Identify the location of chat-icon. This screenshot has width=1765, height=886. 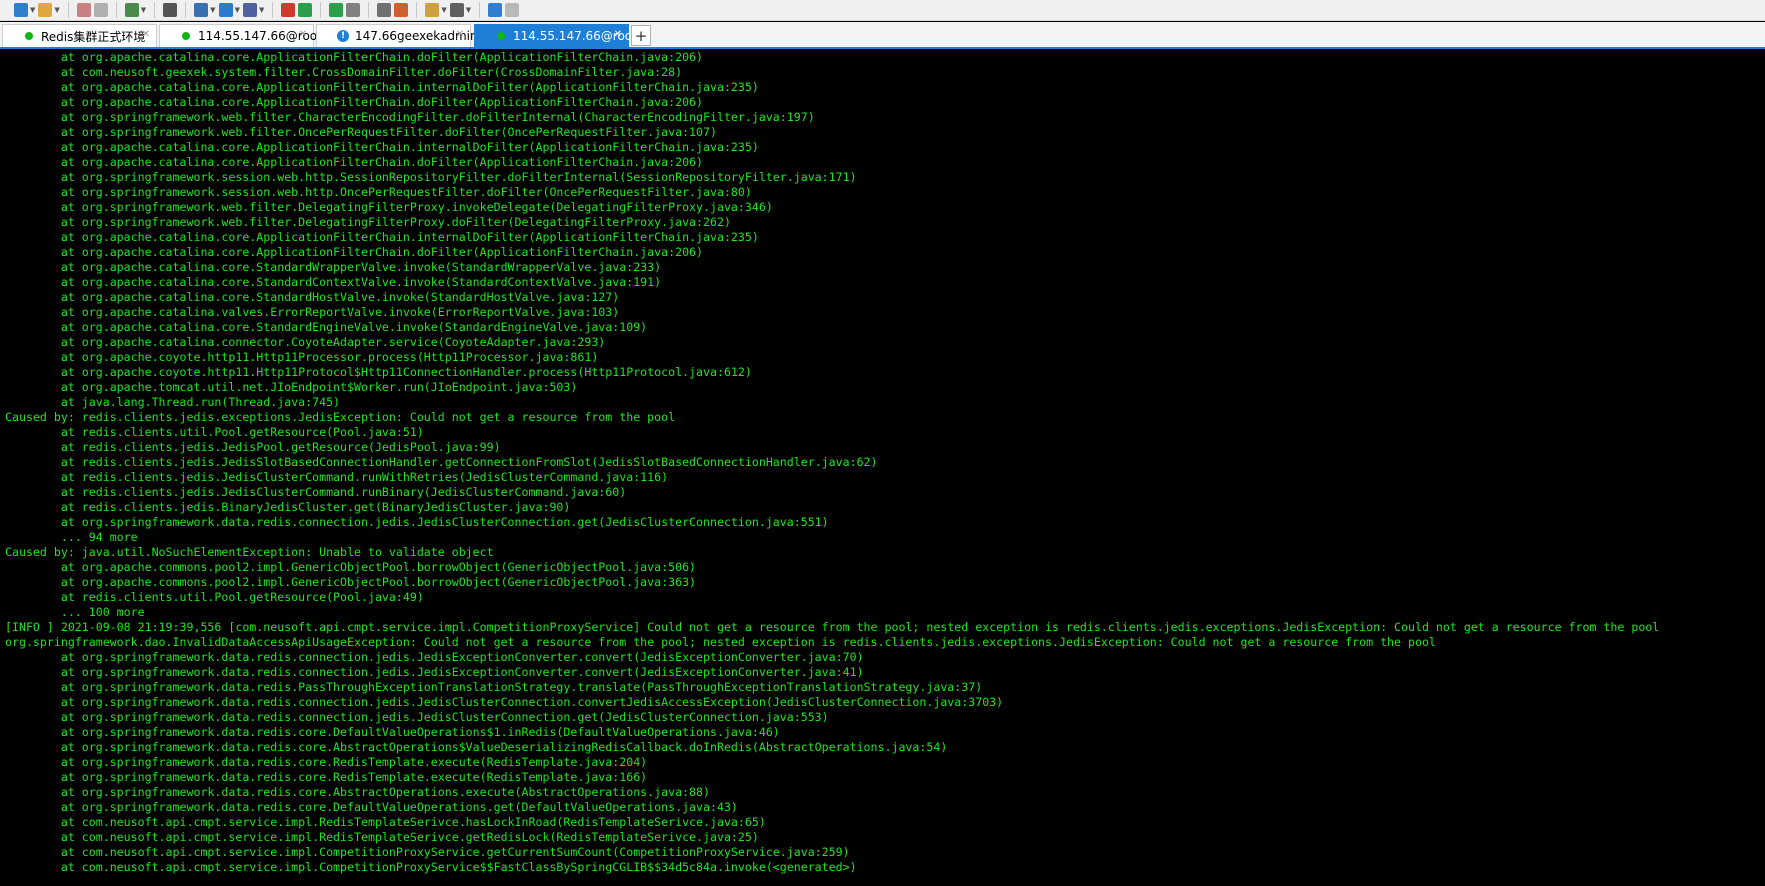
(512, 10).